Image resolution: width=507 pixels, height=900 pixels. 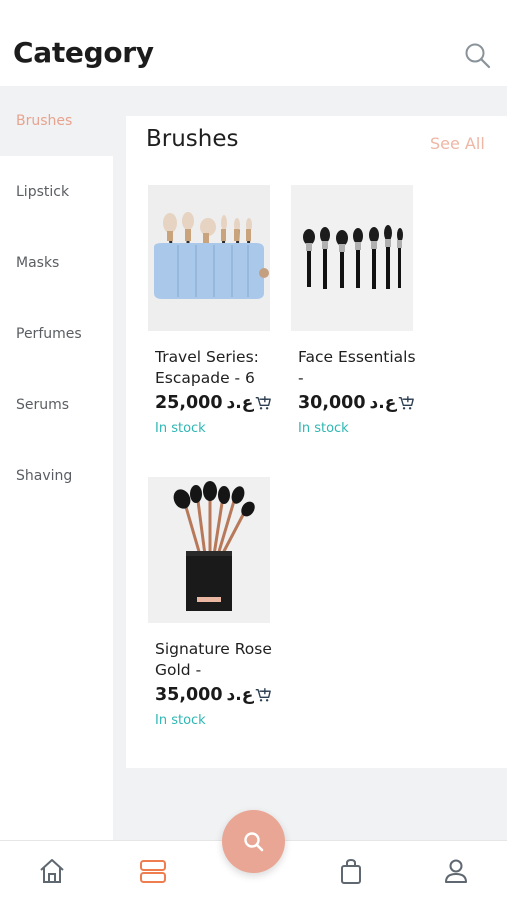 What do you see at coordinates (43, 192) in the screenshot?
I see `sidebar-item-label: Lipstick` at bounding box center [43, 192].